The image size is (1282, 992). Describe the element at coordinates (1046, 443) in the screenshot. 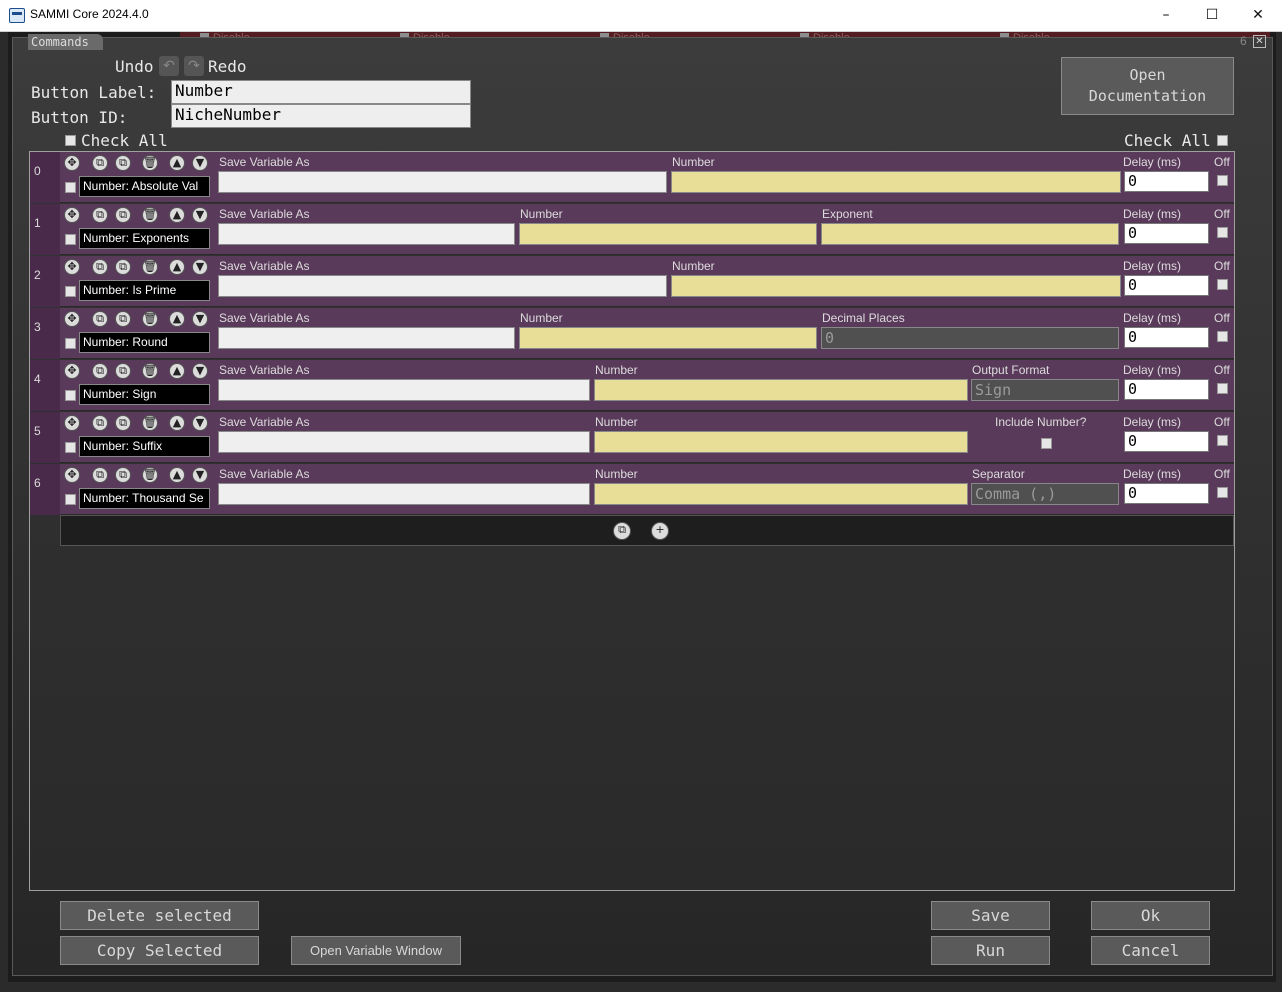

I see `include-number-checkbox` at that location.